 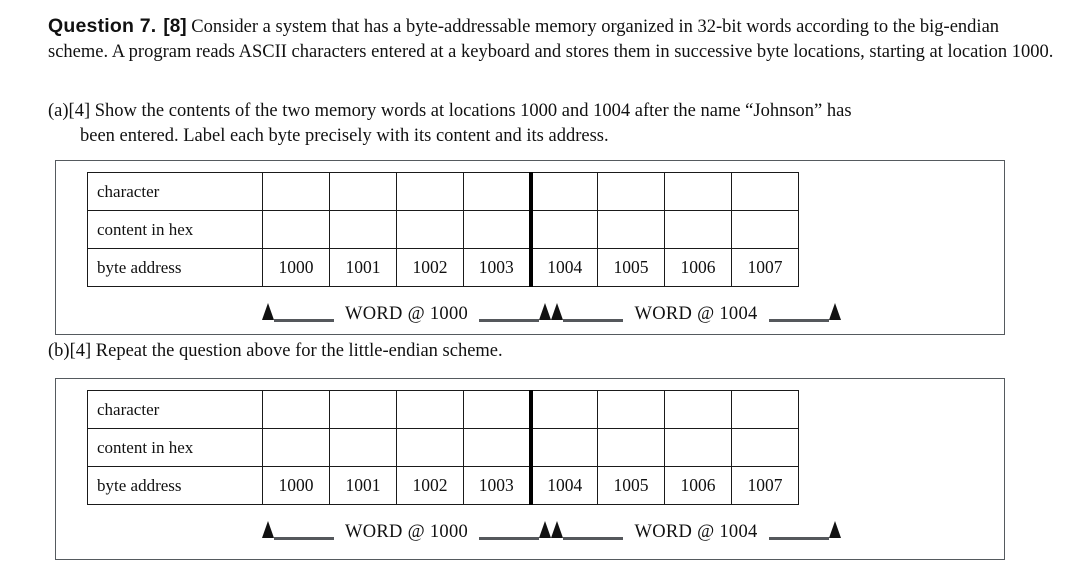 I want to click on word-span-1004-a: WORD @ 1004, so click(x=696, y=314).